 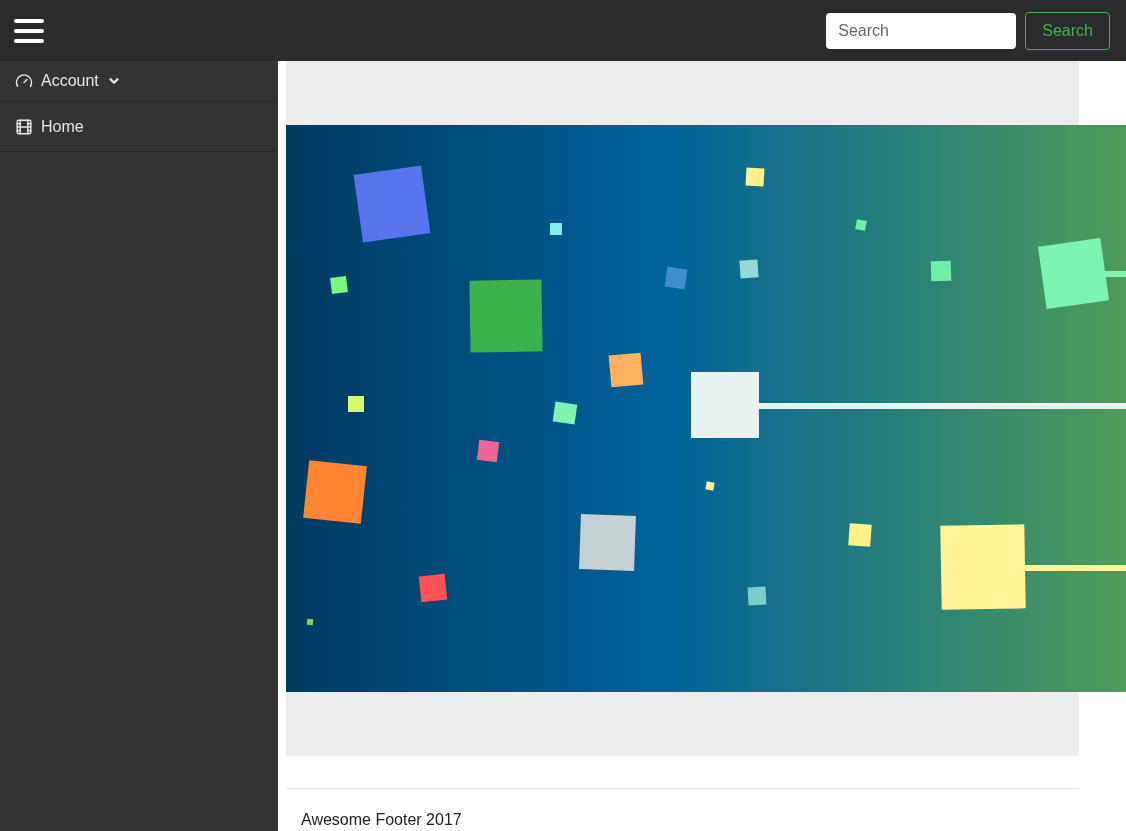 What do you see at coordinates (921, 30) in the screenshot?
I see `search-field: Search` at bounding box center [921, 30].